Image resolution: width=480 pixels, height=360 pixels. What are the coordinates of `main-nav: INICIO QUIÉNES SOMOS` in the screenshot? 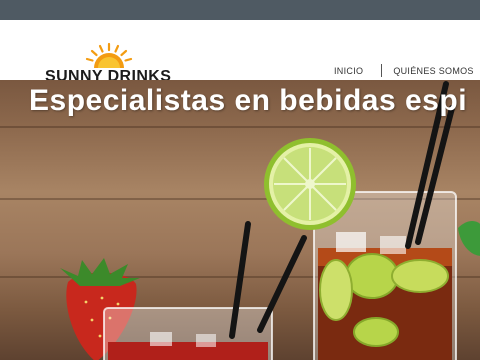 It's located at (404, 70).